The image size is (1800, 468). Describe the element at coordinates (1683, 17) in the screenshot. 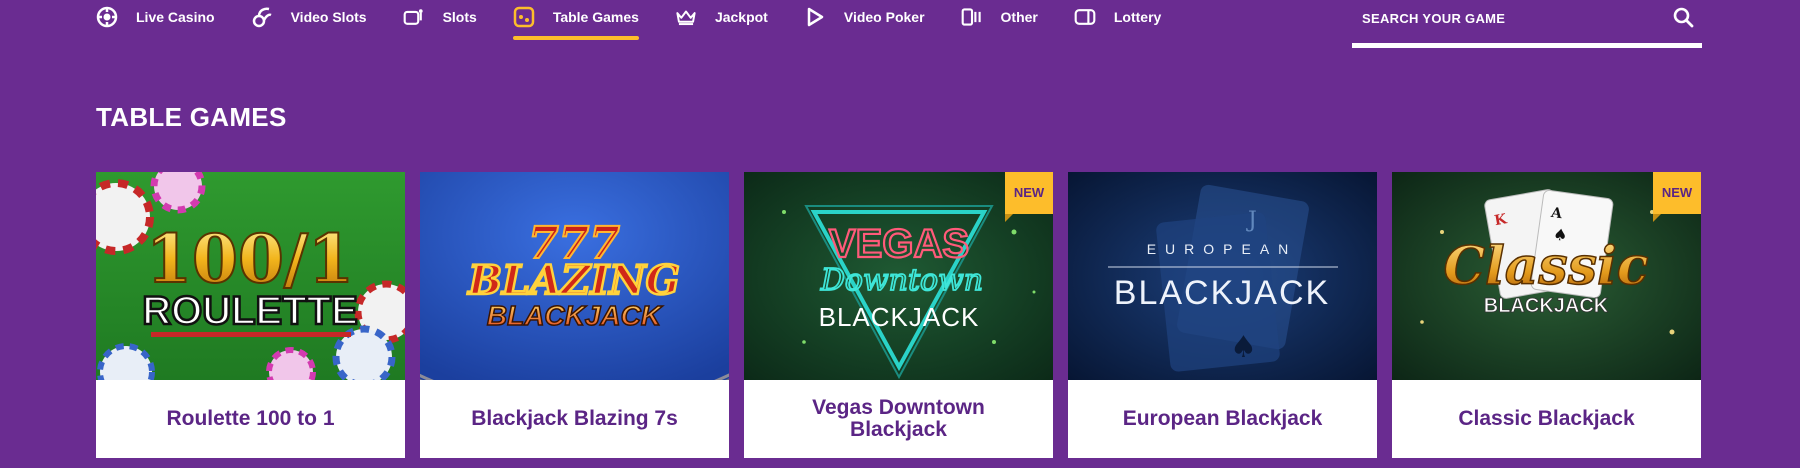

I see `search-icon` at that location.